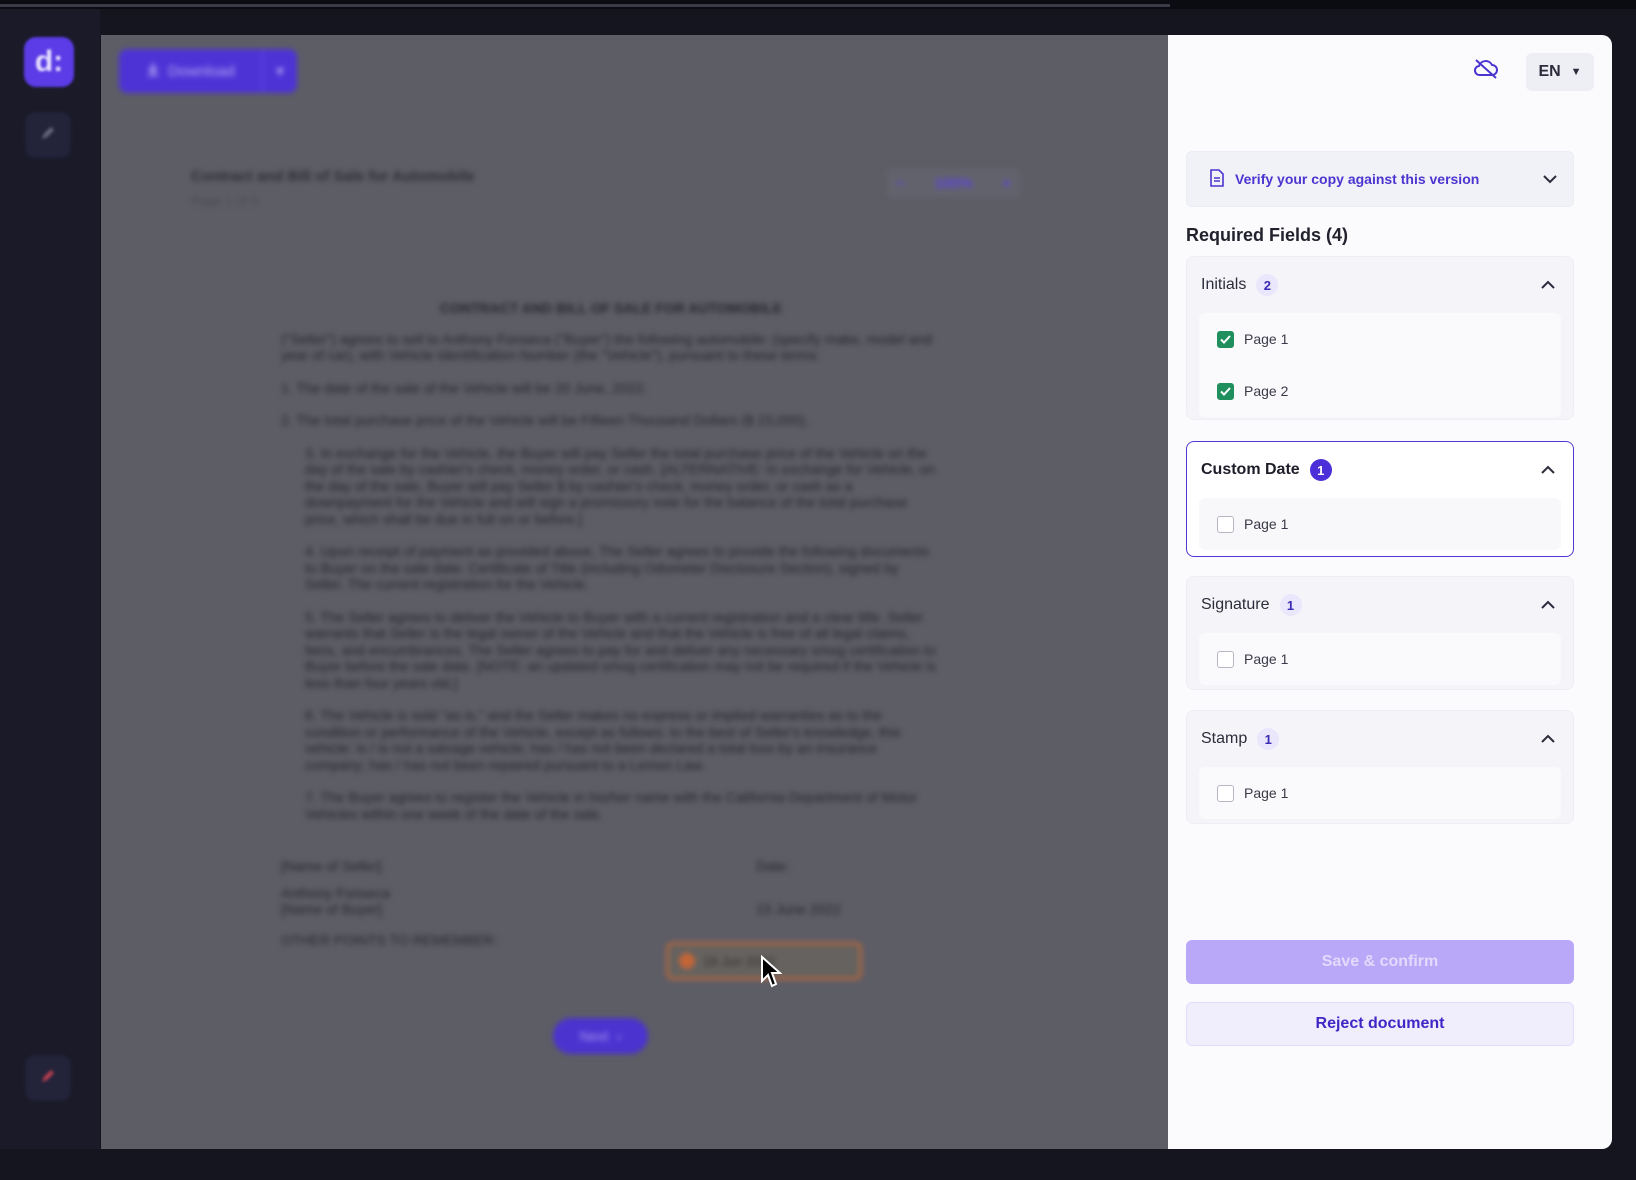  I want to click on caret-down-icon: ▼, so click(1576, 72).